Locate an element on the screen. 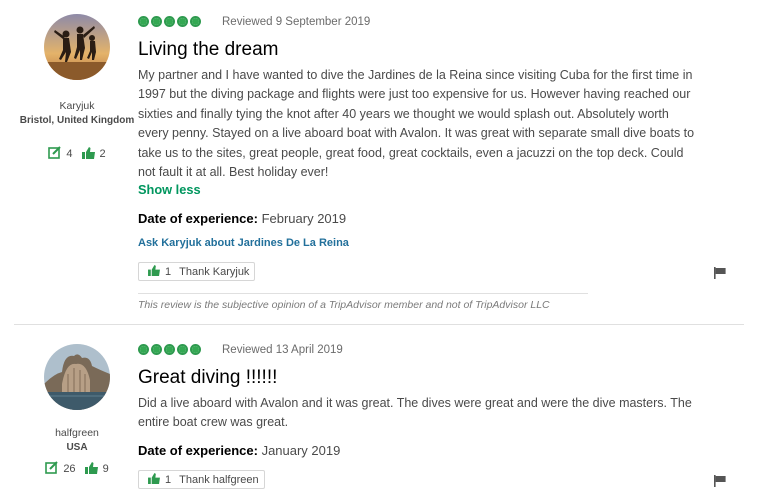  thank-button: 1 Thank halfgreen is located at coordinates (201, 479).